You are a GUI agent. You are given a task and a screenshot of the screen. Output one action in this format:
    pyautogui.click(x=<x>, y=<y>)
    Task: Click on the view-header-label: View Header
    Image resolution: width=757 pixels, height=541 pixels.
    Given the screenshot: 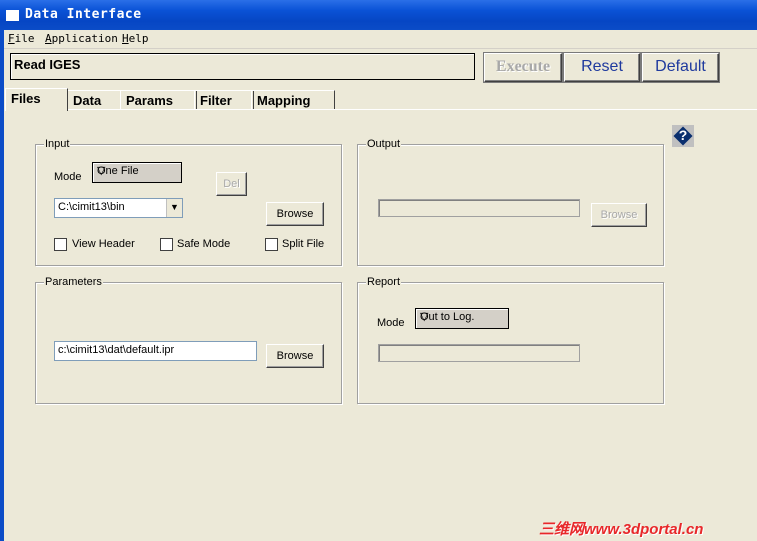 What is the action you would take?
    pyautogui.click(x=103, y=244)
    